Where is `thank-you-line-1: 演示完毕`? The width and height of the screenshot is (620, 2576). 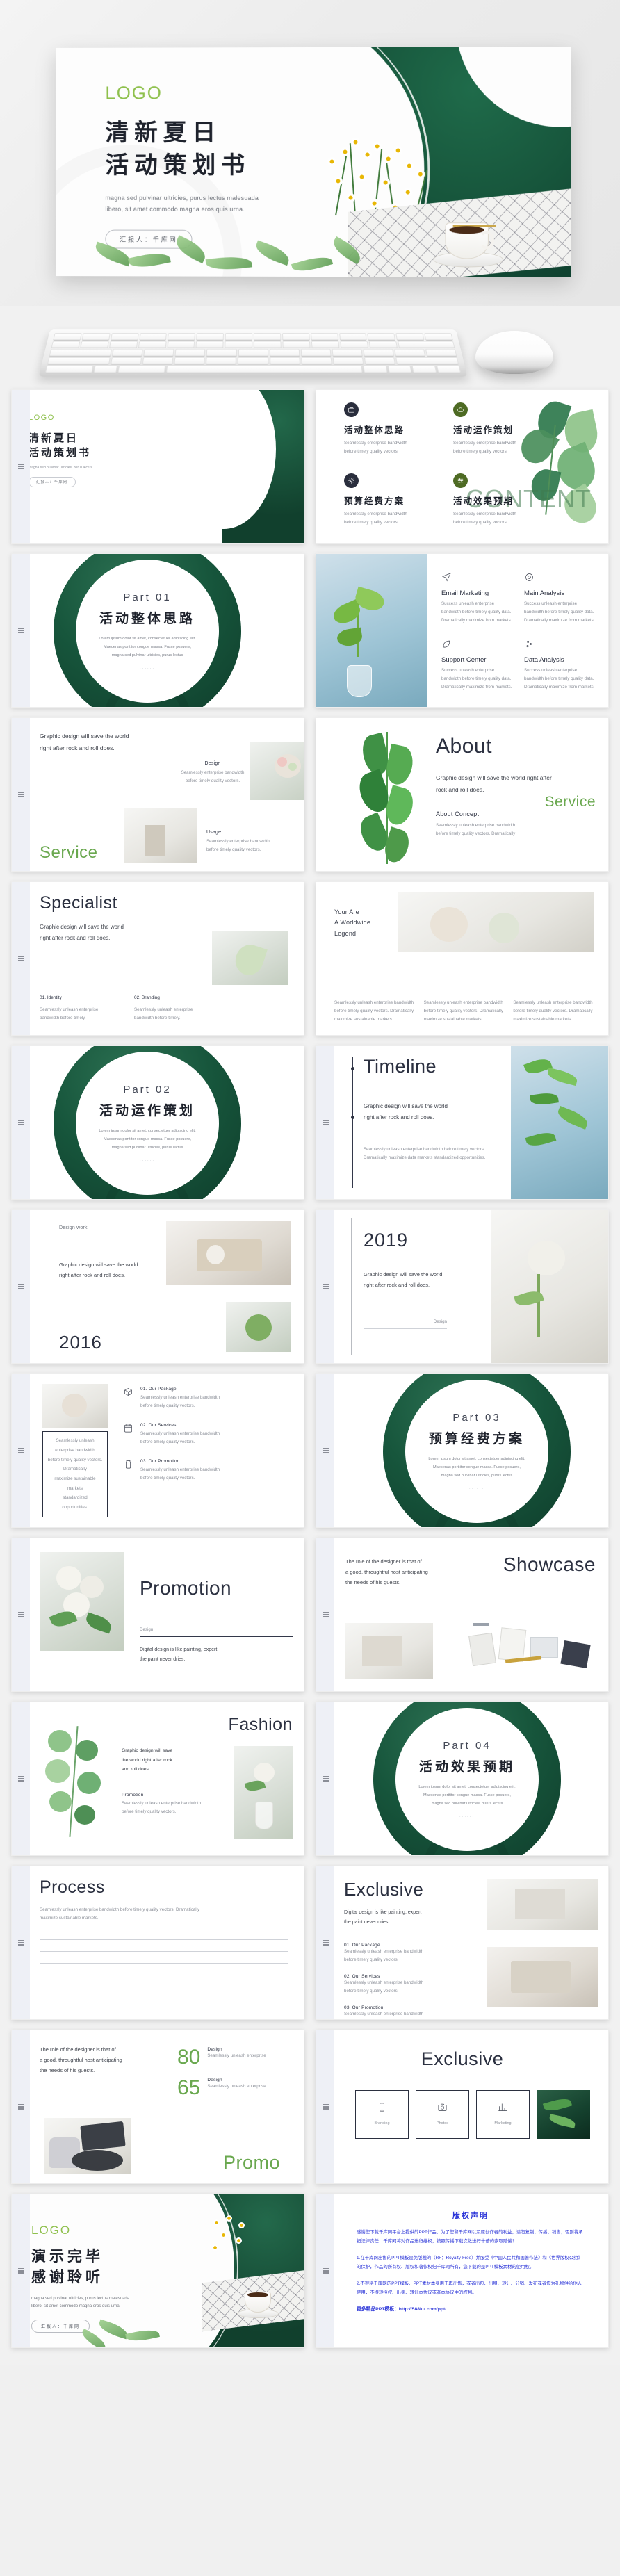
thank-you-line-1: 演示完毕 is located at coordinates (67, 2256).